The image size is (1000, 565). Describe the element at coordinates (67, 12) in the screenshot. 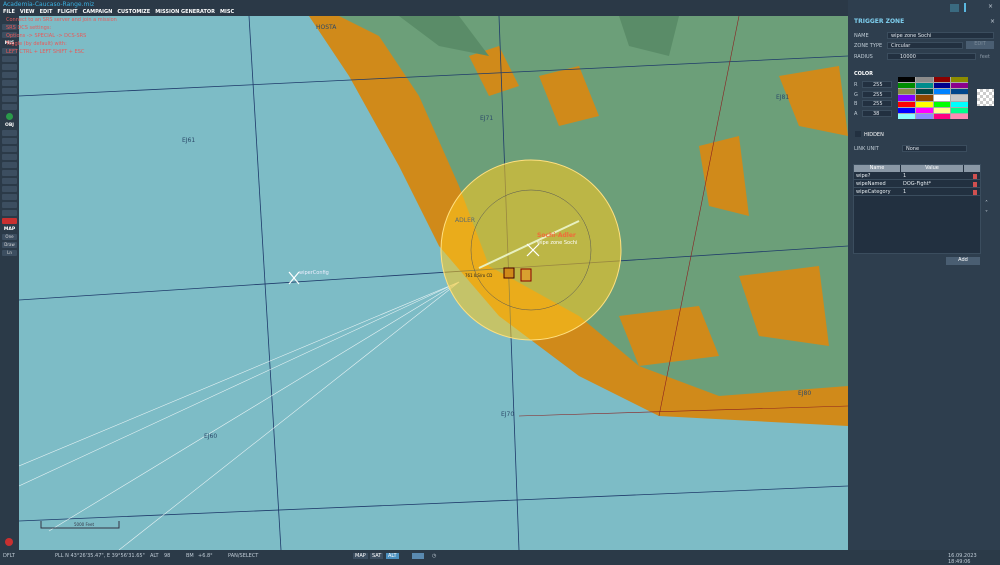

I see `menu-flight: FLIGHT` at that location.